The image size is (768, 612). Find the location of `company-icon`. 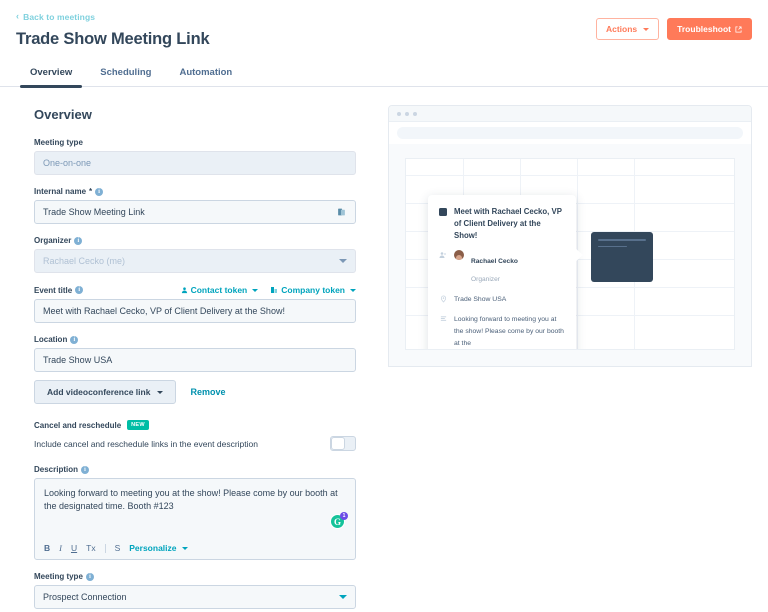

company-icon is located at coordinates (274, 290).